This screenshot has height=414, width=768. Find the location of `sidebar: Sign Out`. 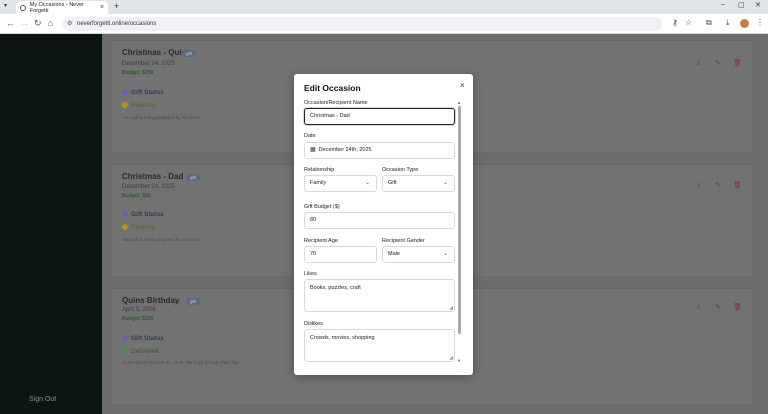

sidebar: Sign Out is located at coordinates (51, 224).